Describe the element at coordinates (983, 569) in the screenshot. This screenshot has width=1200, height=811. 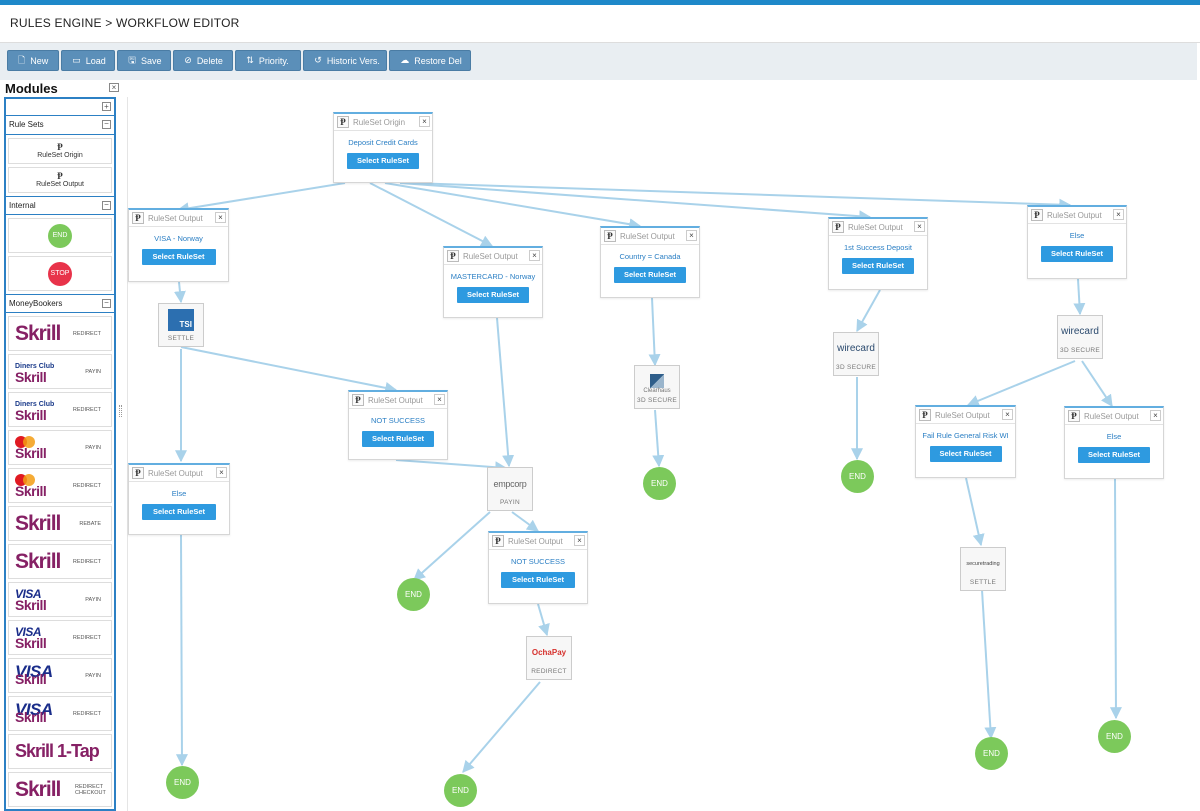
I see `module-securetrading-settle: securetrading SETTLE` at that location.